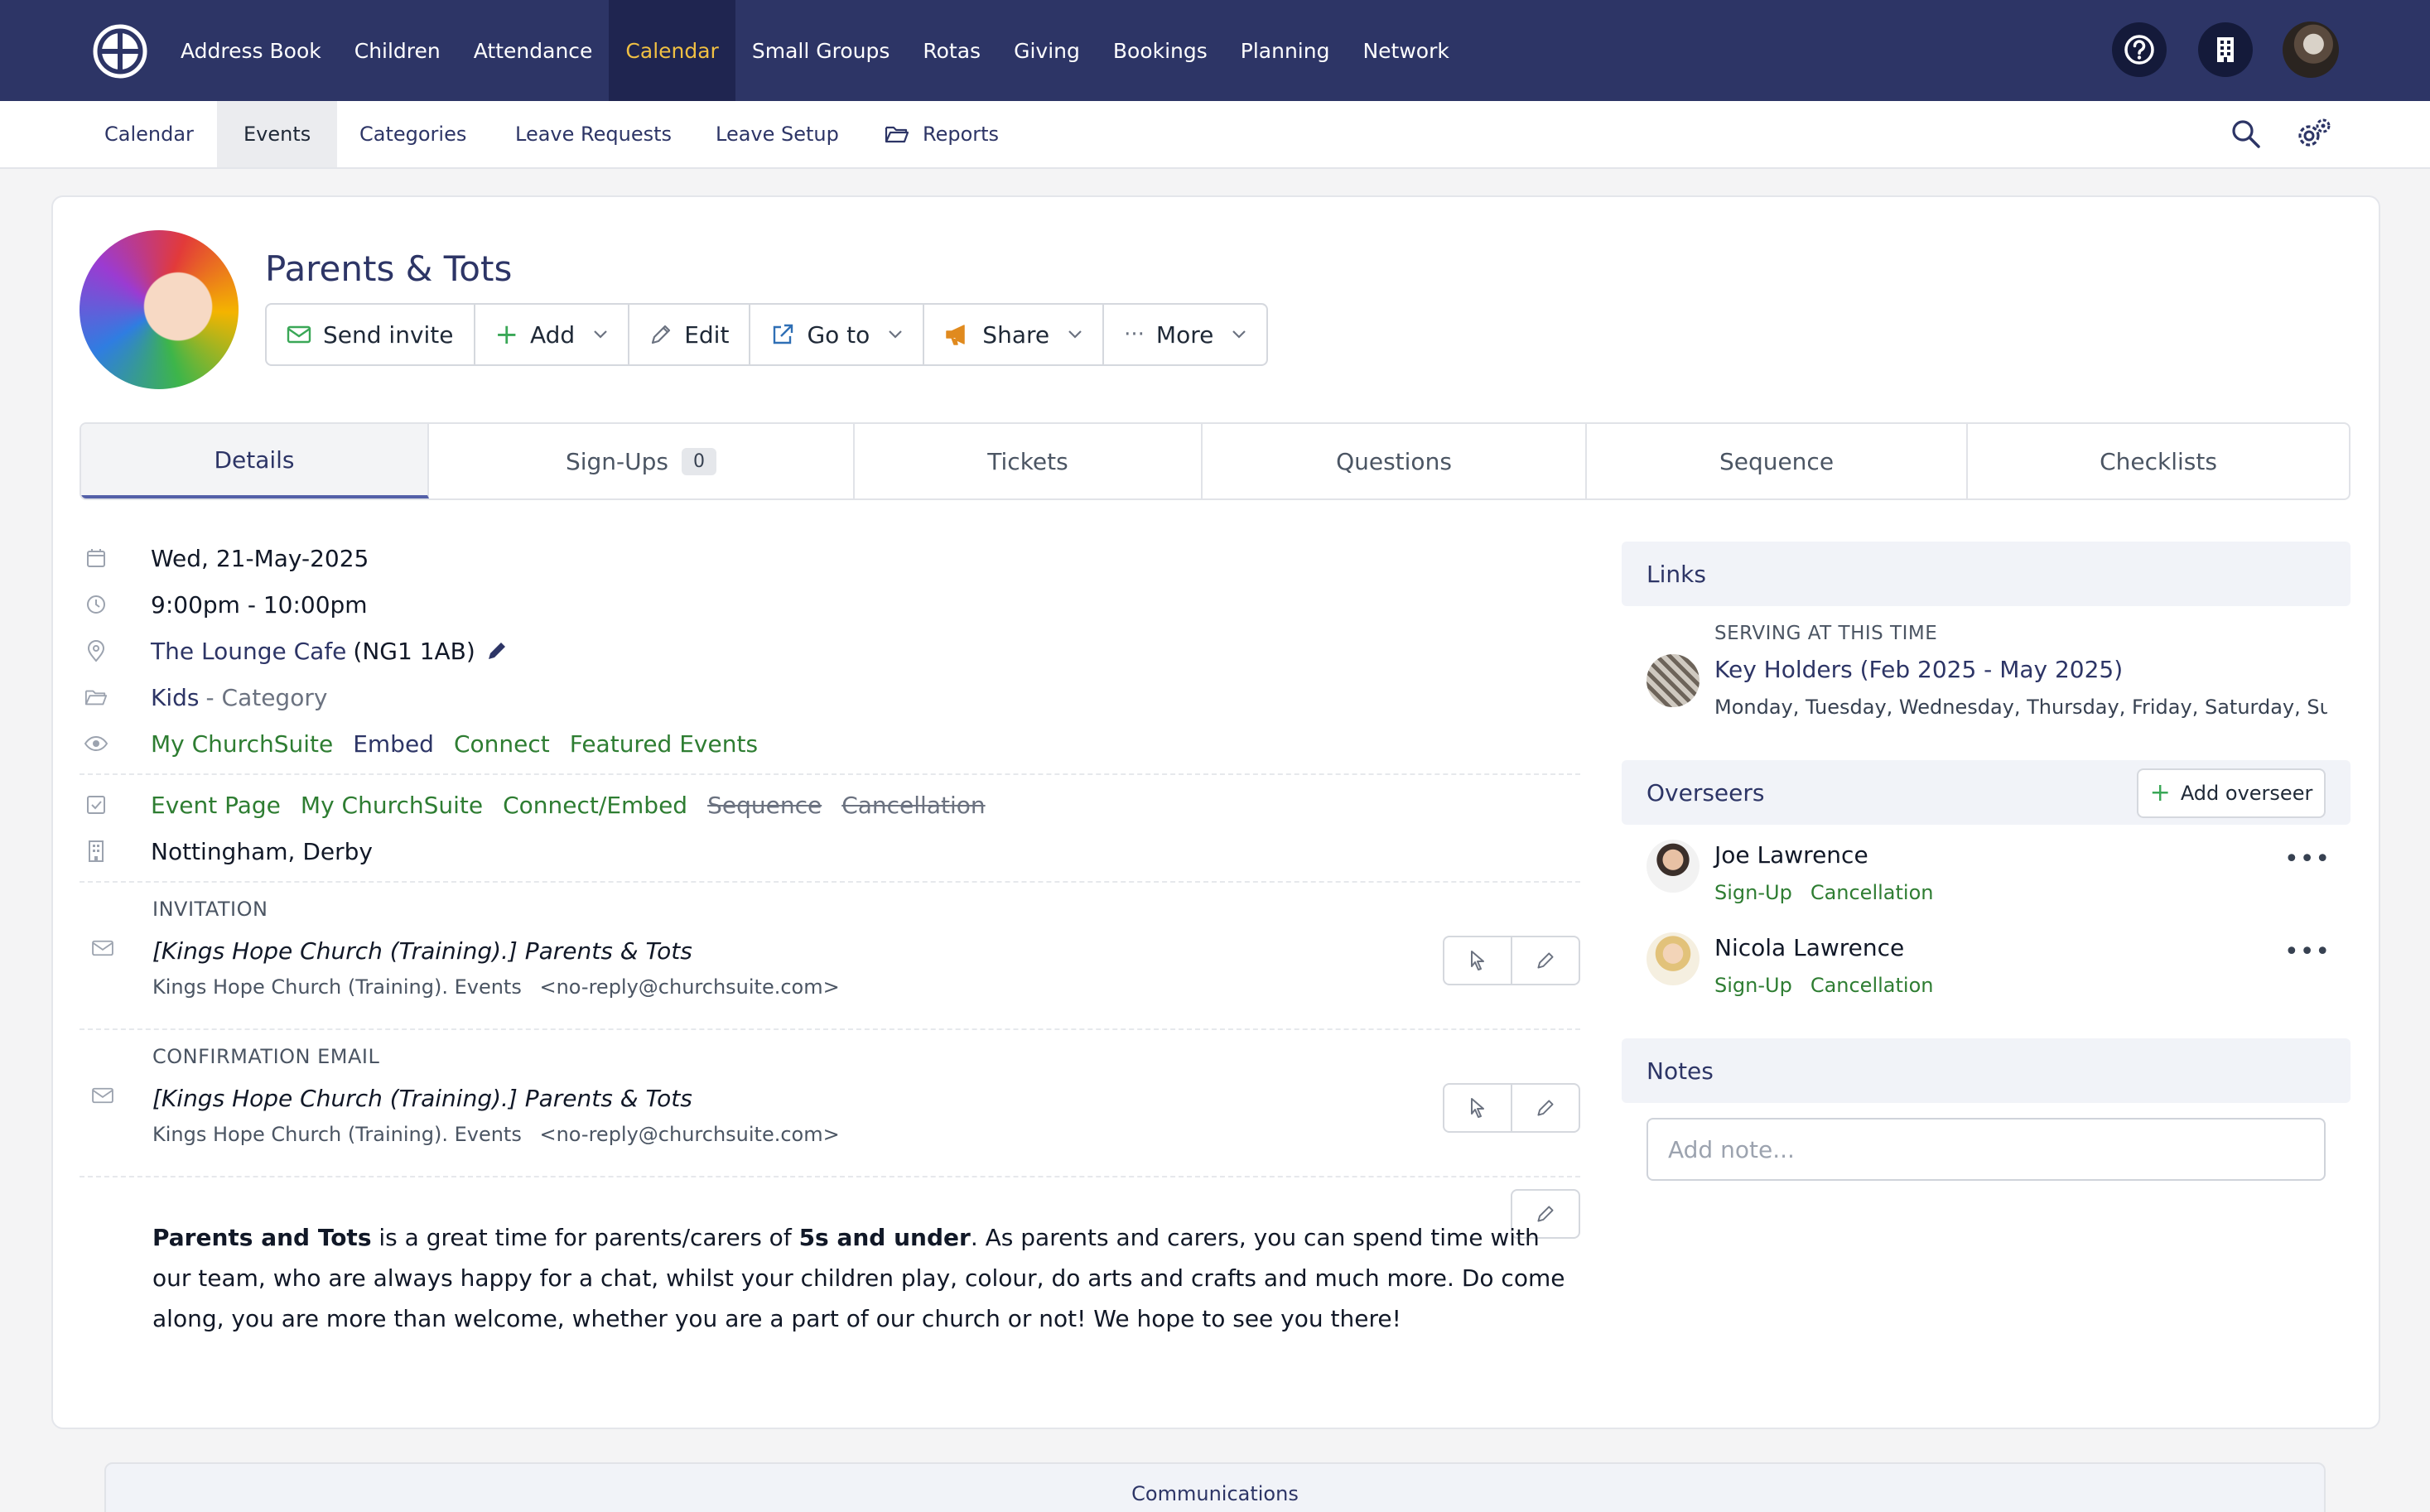 The image size is (2430, 1512). Describe the element at coordinates (777, 134) in the screenshot. I see `subnav-leave-setup: Leave Setup` at that location.